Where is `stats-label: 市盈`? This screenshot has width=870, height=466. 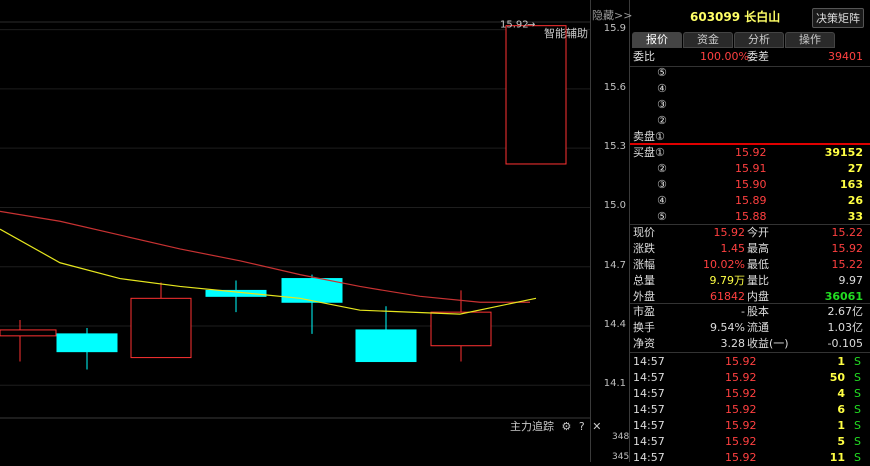 stats-label: 市盈 is located at coordinates (644, 311).